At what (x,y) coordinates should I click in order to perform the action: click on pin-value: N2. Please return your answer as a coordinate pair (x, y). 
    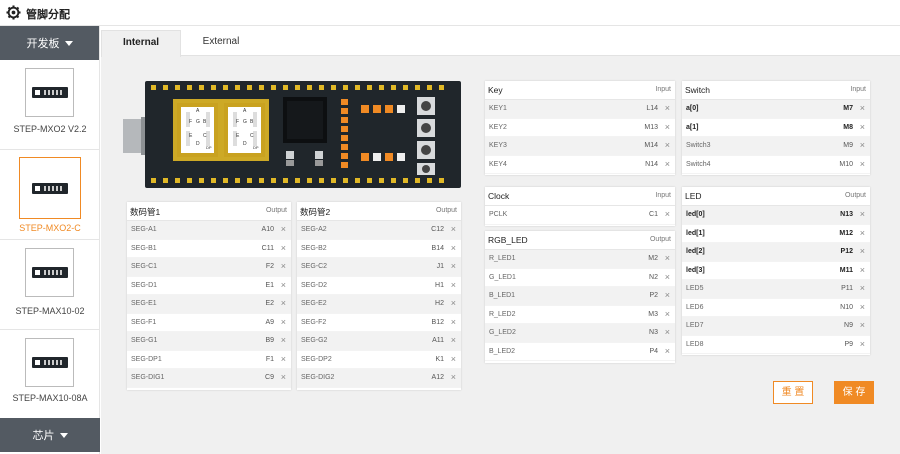
    Looking at the image, I should click on (653, 277).